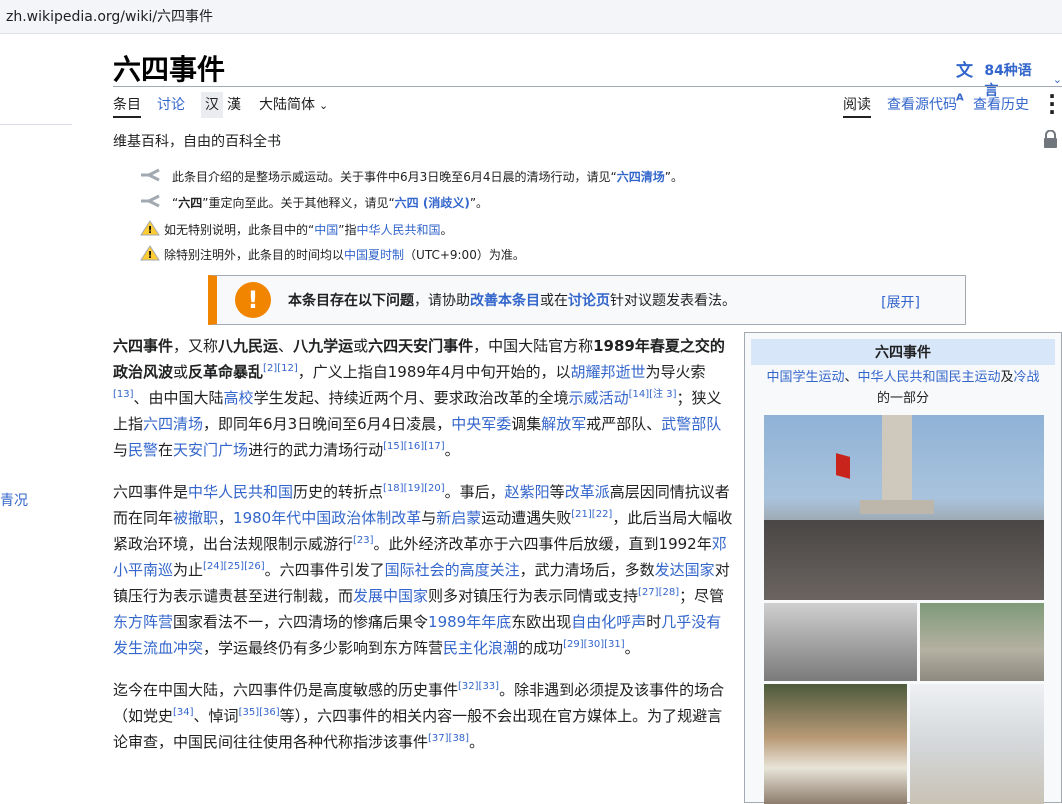  Describe the element at coordinates (212, 105) in the screenshot. I see `variant-simplified: 汉` at that location.